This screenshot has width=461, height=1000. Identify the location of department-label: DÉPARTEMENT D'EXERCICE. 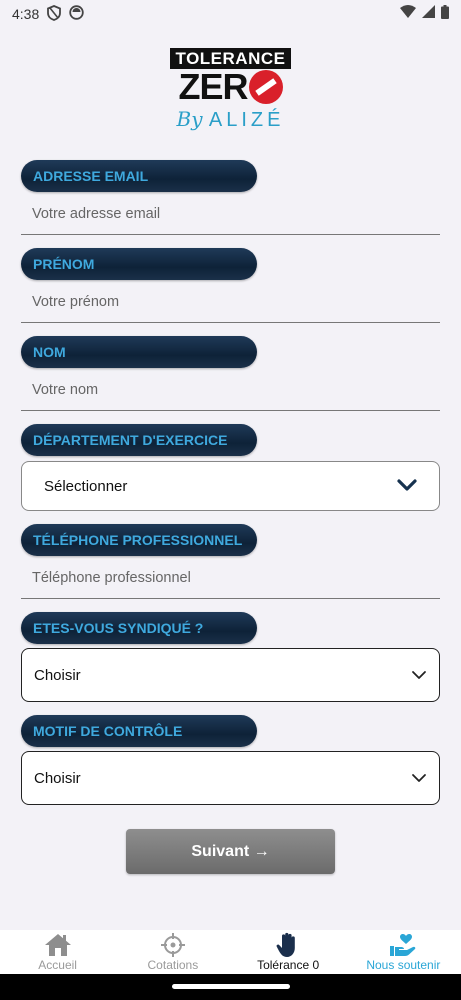
(139, 440).